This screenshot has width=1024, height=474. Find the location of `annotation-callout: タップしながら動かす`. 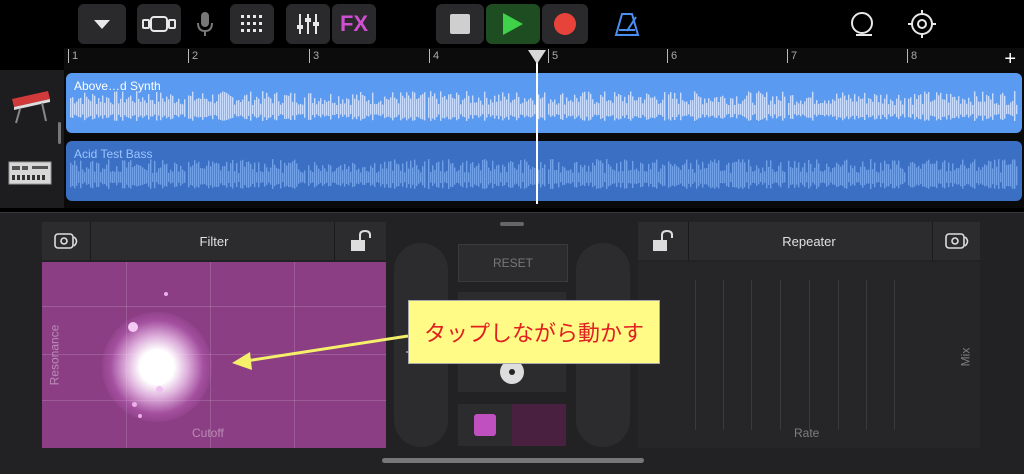

annotation-callout: タップしながら動かす is located at coordinates (534, 332).